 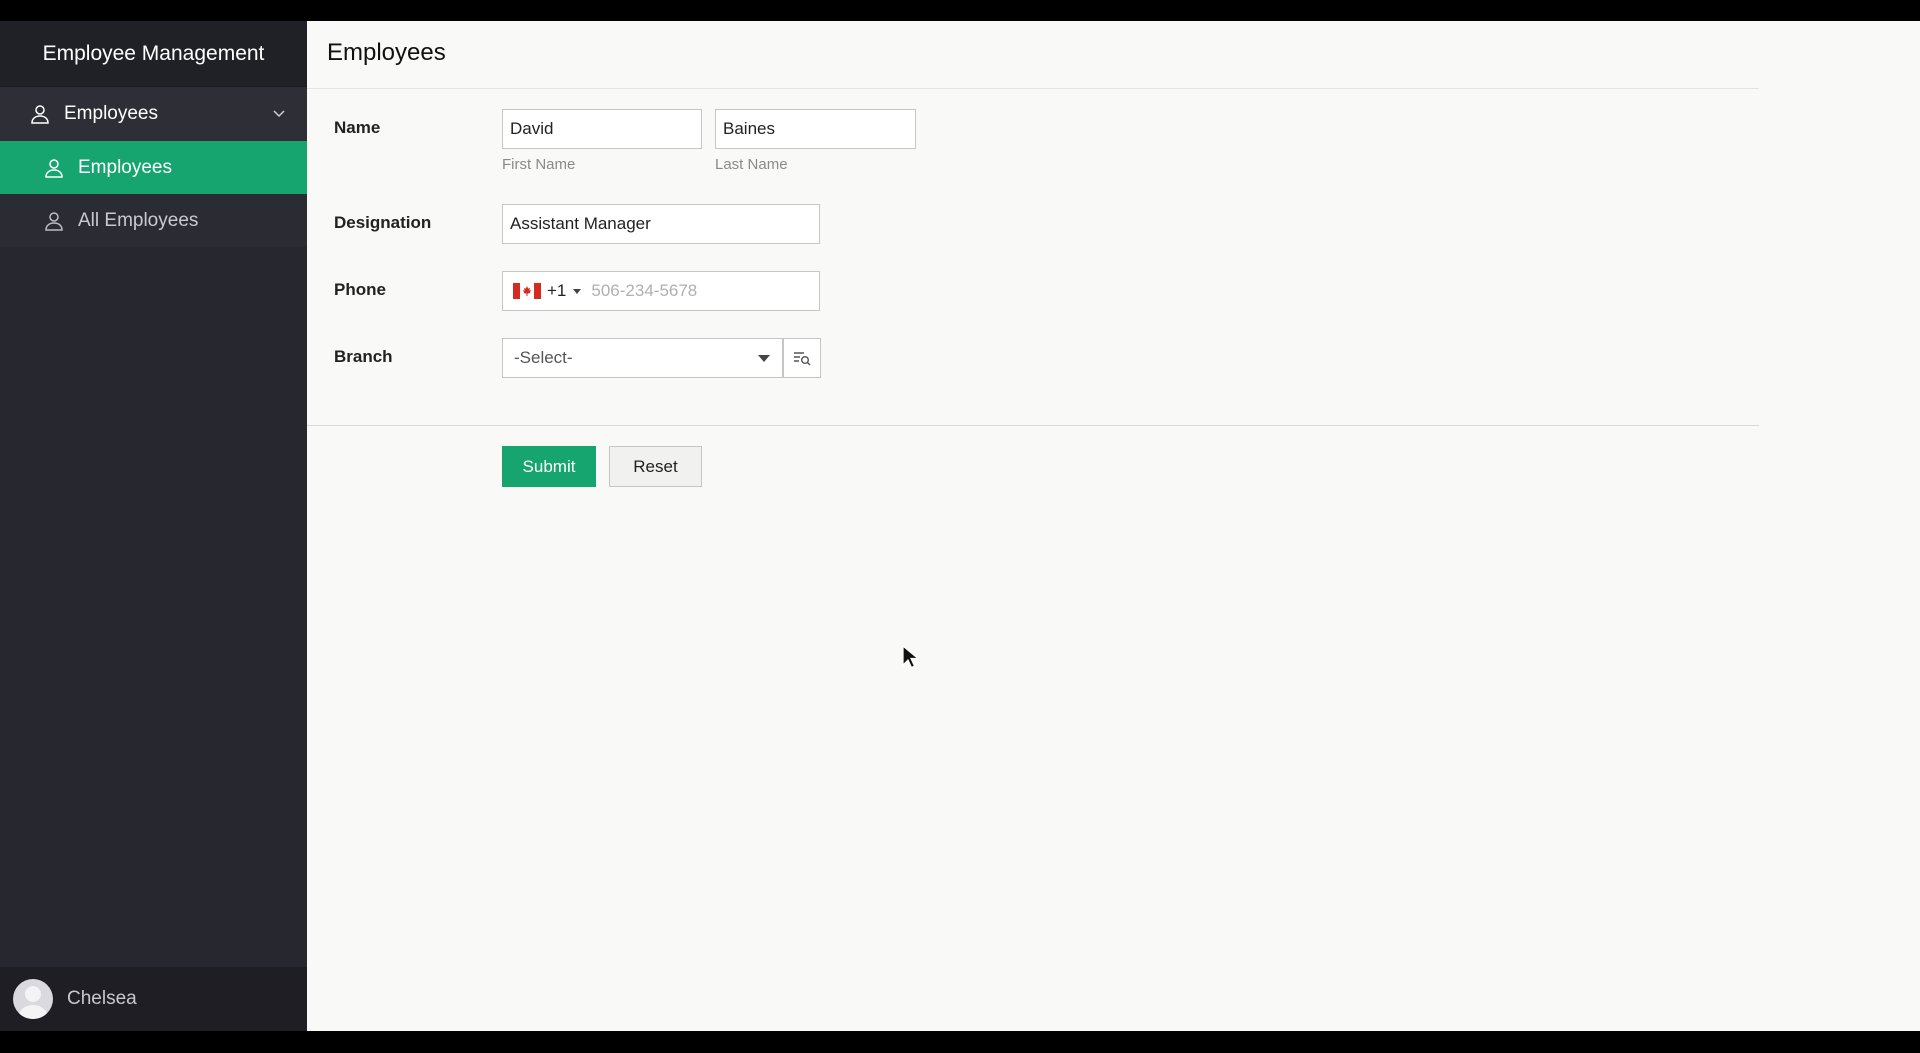 I want to click on avatar, so click(x=33, y=999).